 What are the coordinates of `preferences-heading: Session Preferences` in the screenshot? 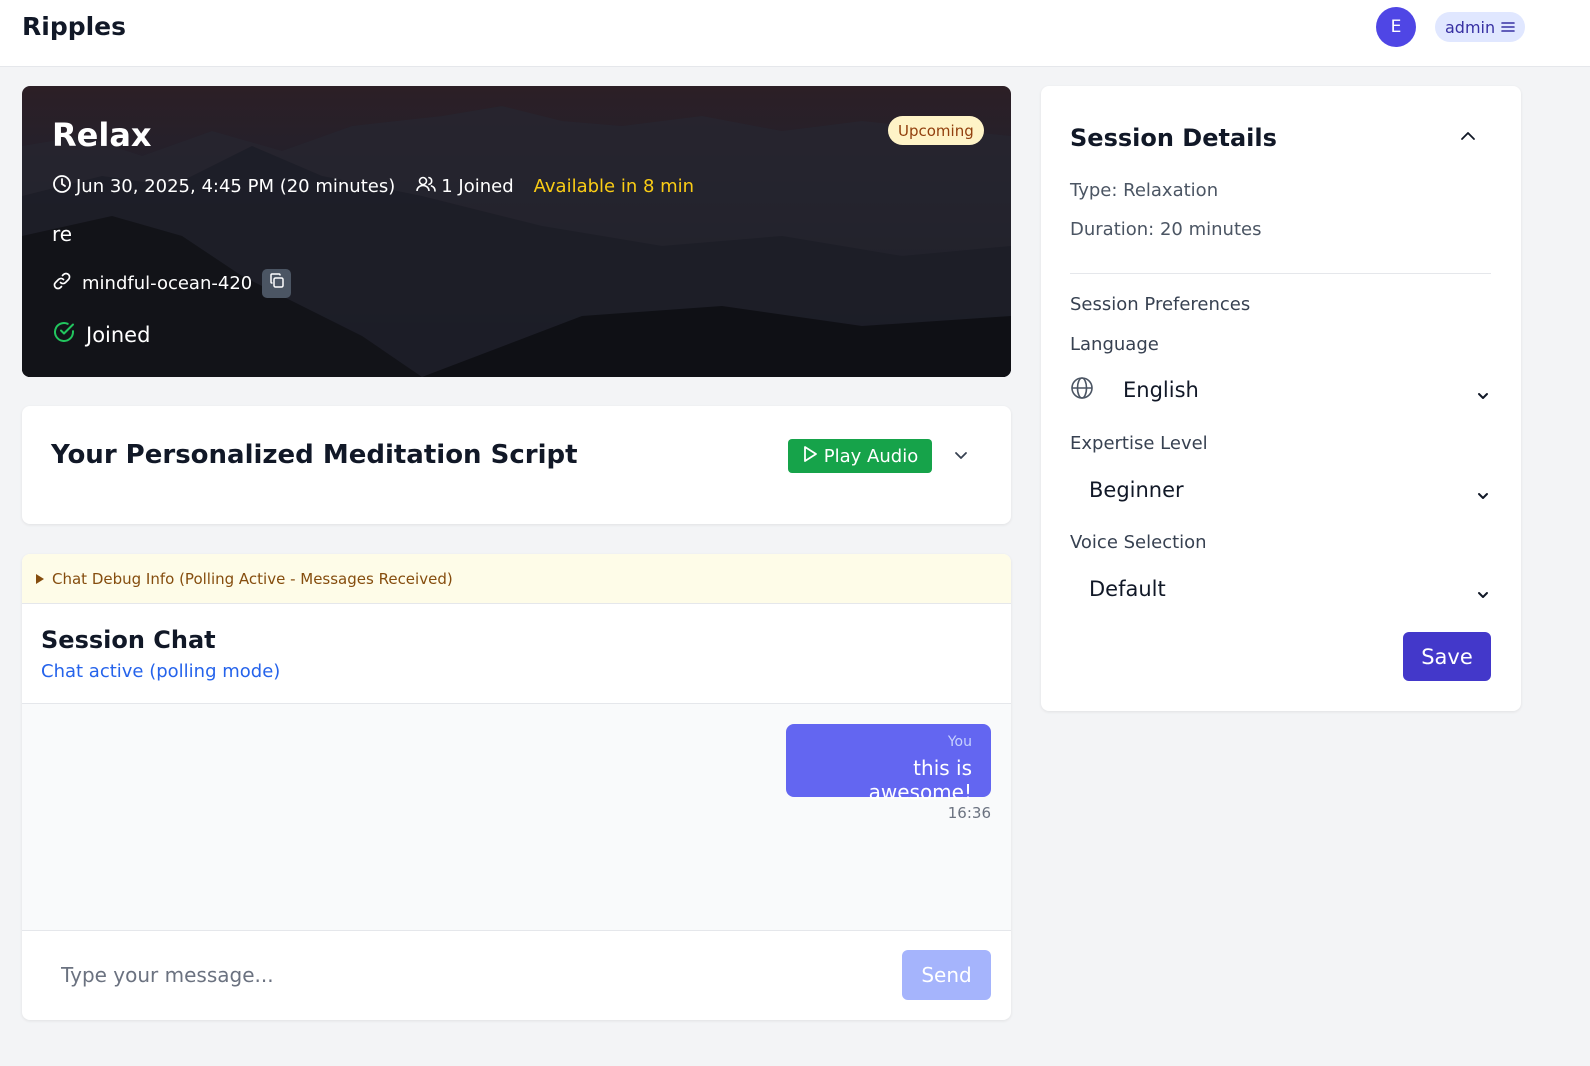 It's located at (1160, 304).